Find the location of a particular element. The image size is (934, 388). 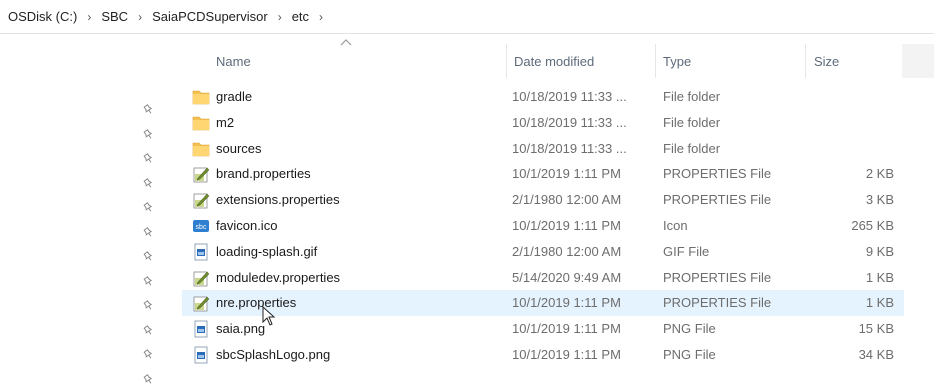

file-name: brand.properties is located at coordinates (263, 173).